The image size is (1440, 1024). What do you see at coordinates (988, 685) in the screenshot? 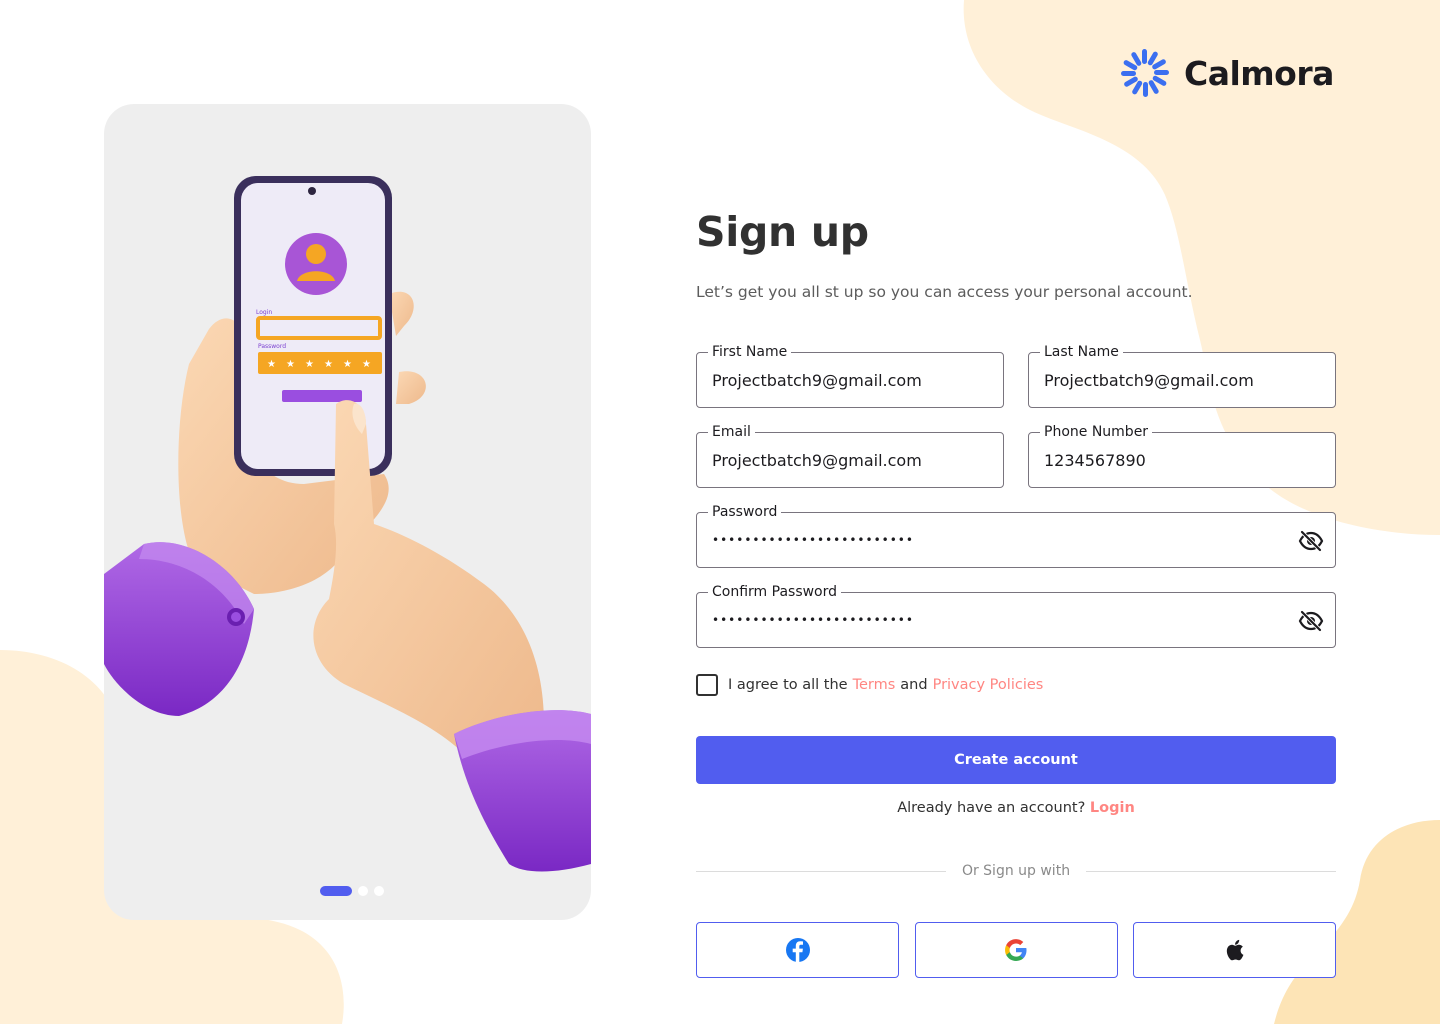
I see `privacy-policies-link: Privacy Policies` at bounding box center [988, 685].